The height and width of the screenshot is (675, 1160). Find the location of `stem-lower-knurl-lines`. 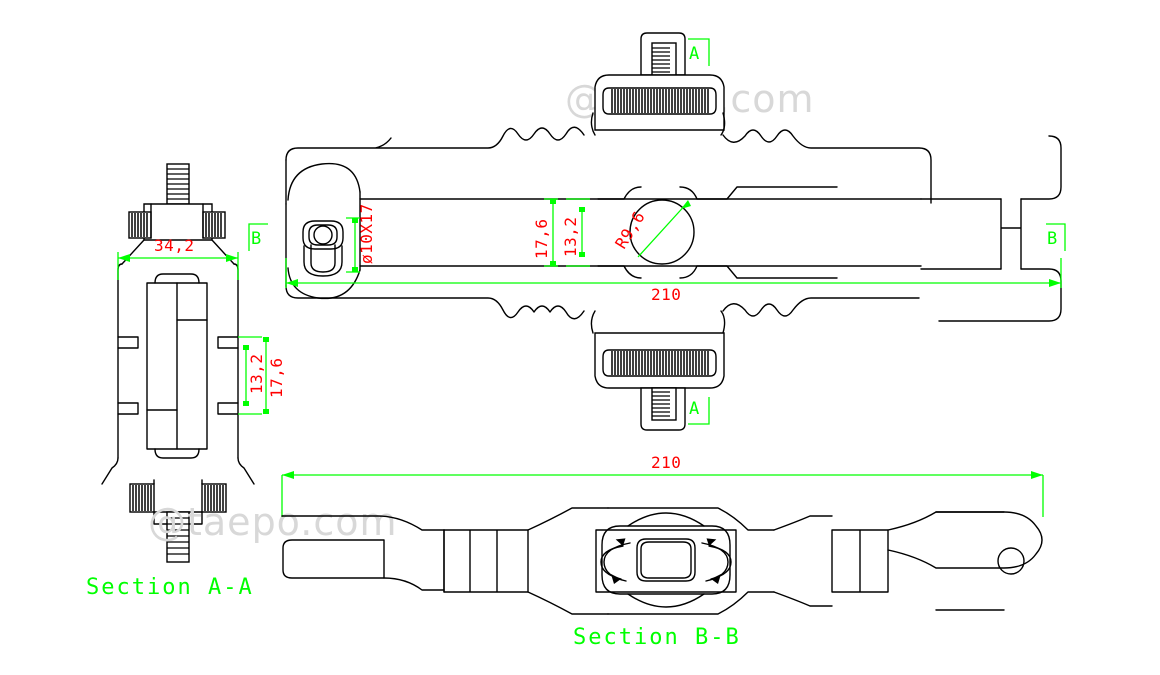

stem-lower-knurl-lines is located at coordinates (661, 404).